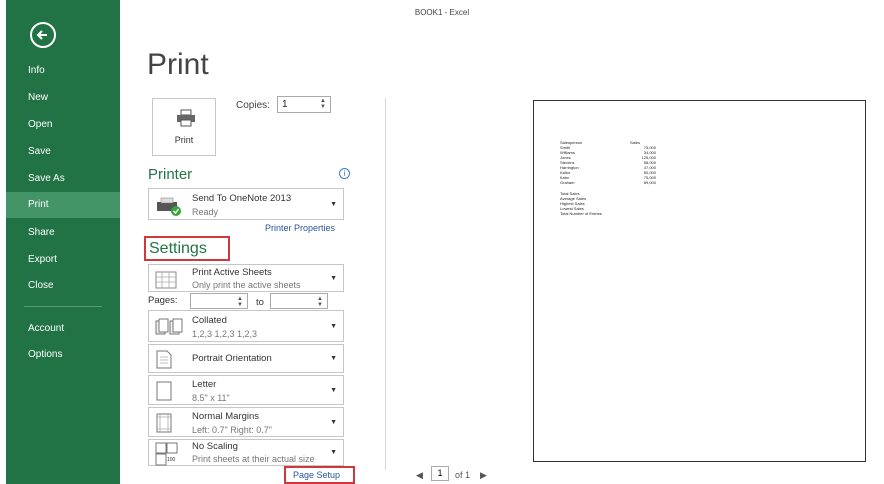 This screenshot has height=484, width=884. What do you see at coordinates (186, 118) in the screenshot?
I see `printer-icon` at bounding box center [186, 118].